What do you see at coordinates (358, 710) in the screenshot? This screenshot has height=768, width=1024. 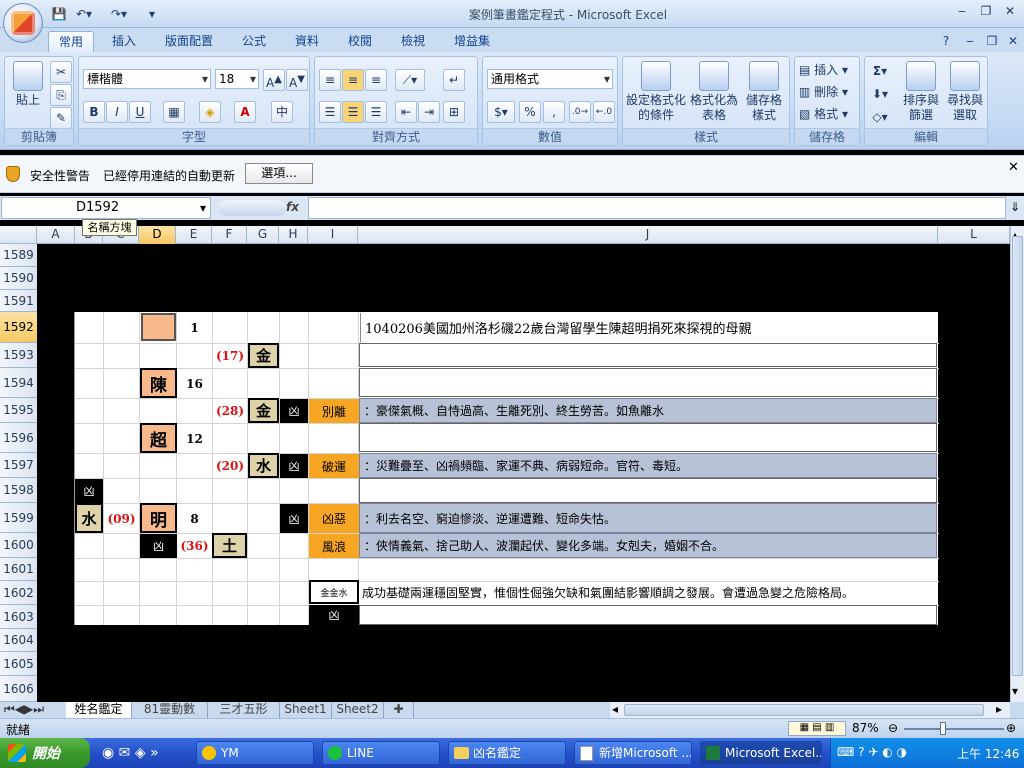 I see `sheet-tab: Sheet2` at bounding box center [358, 710].